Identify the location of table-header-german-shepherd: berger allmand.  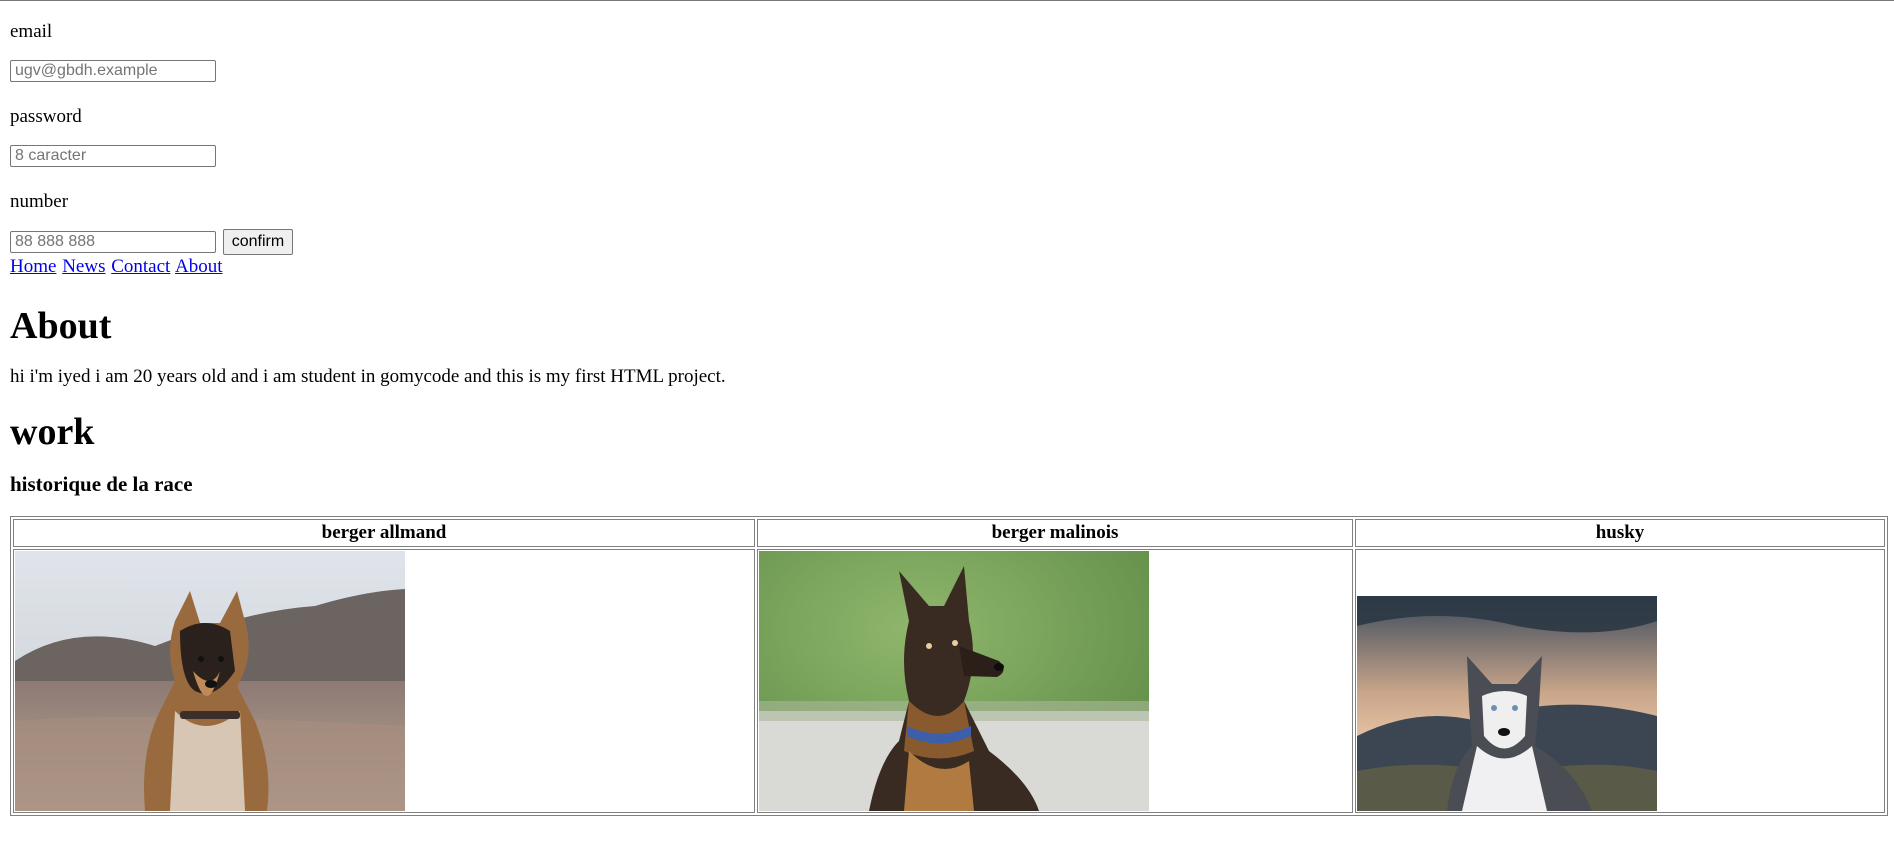
(384, 533).